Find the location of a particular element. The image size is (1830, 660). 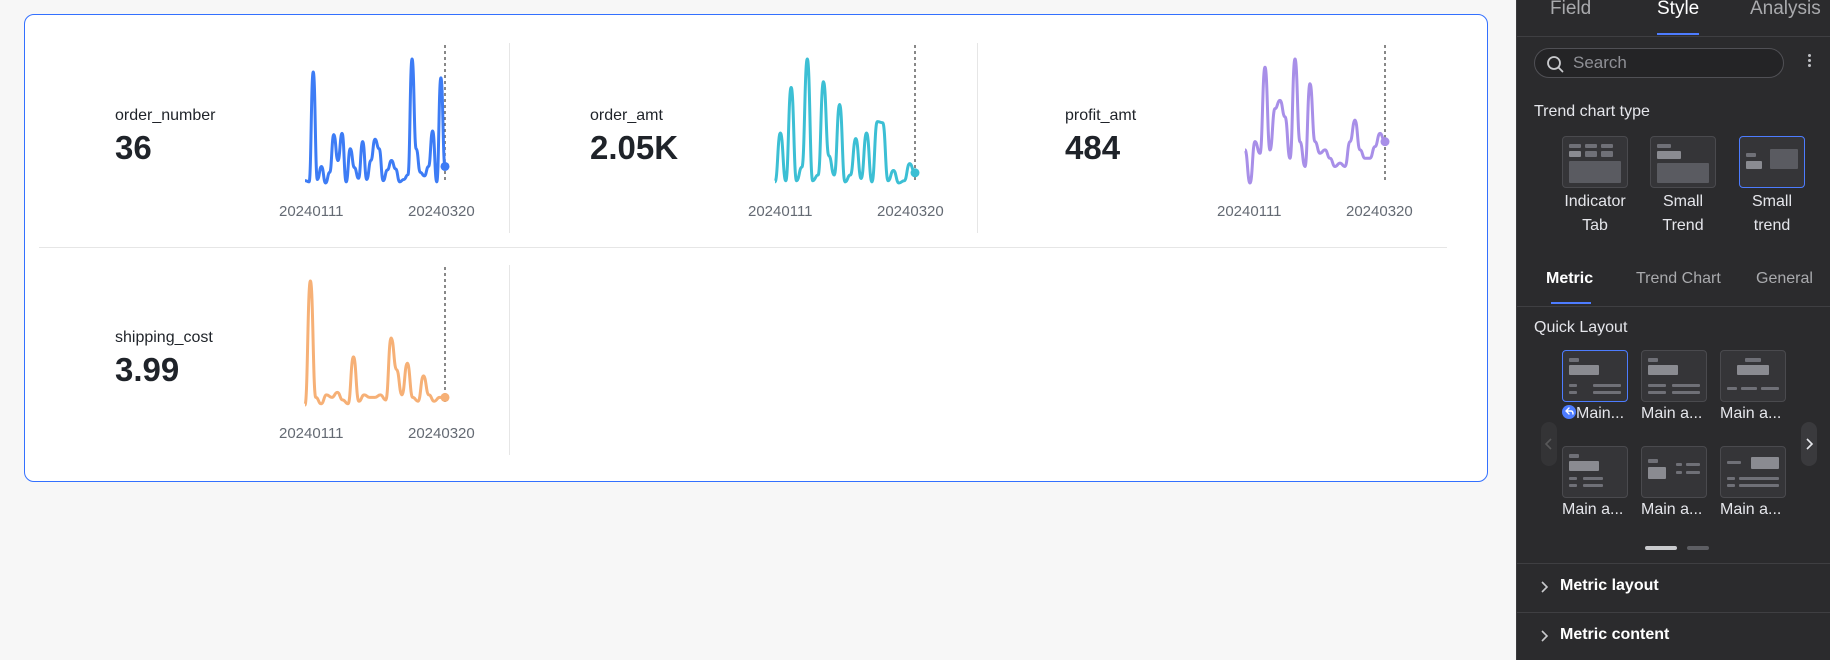

trend-type-label: Small trend is located at coordinates (1771, 213).